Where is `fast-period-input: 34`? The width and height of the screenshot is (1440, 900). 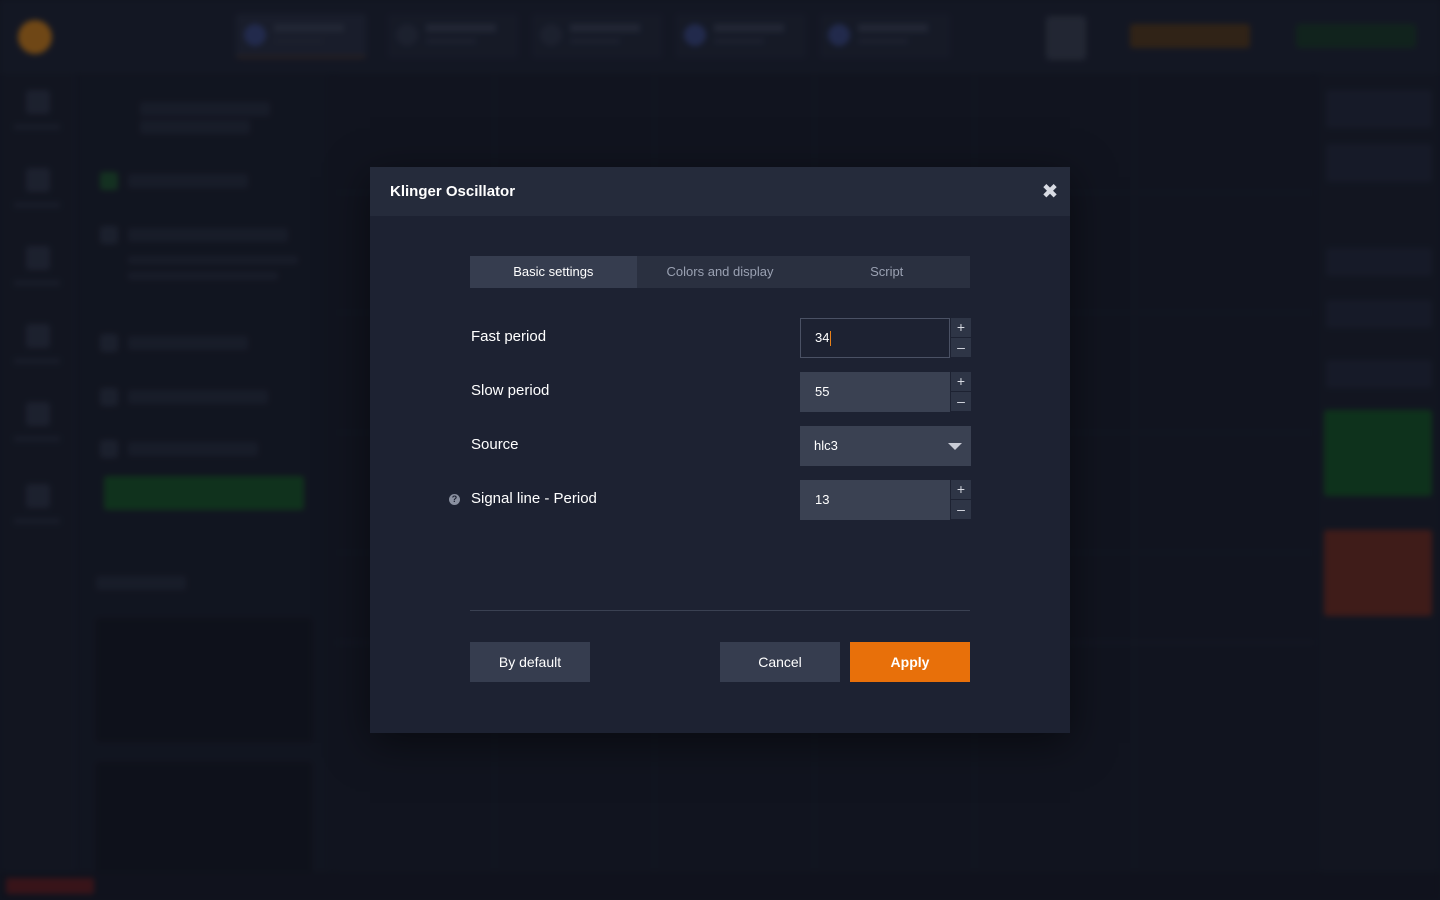
fast-period-input: 34 is located at coordinates (875, 338).